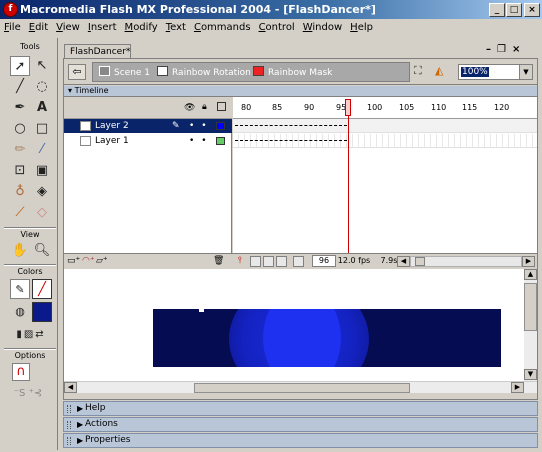 The height and width of the screenshot is (452, 542). Describe the element at coordinates (148, 126) in the screenshot. I see `layer-row: Layer 2 ✎ ••` at that location.